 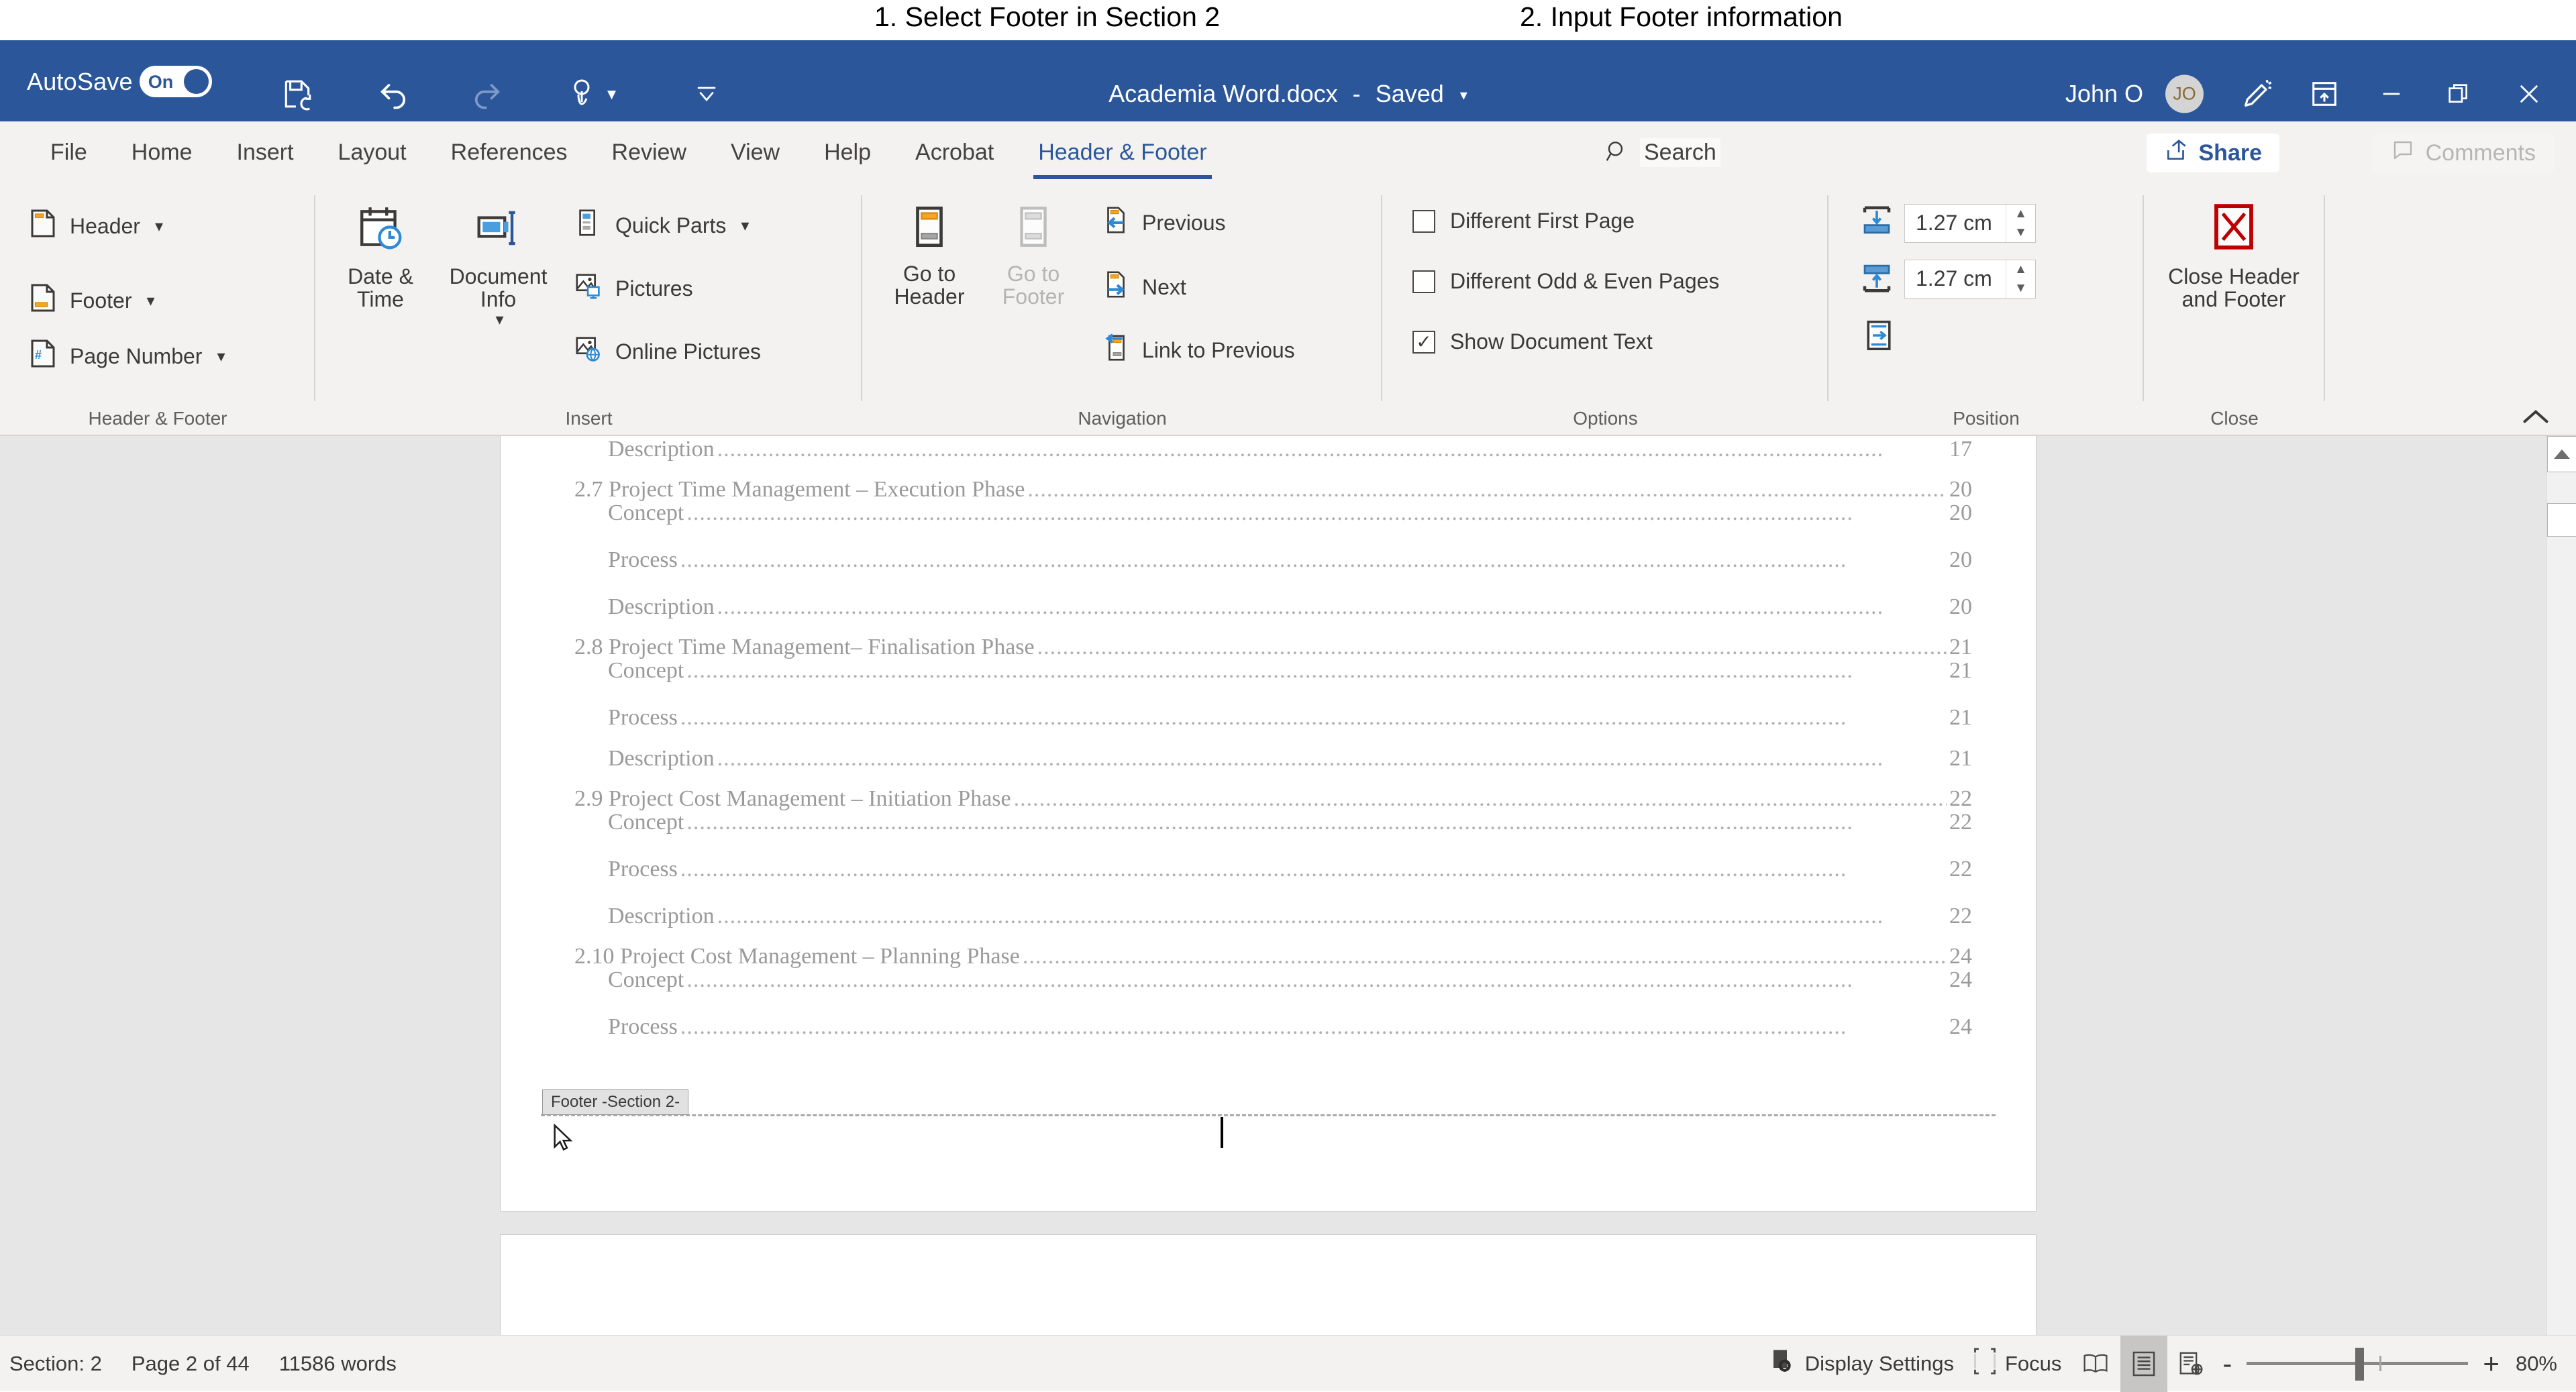 What do you see at coordinates (136, 357) in the screenshot?
I see `page-number-label: Page Number` at bounding box center [136, 357].